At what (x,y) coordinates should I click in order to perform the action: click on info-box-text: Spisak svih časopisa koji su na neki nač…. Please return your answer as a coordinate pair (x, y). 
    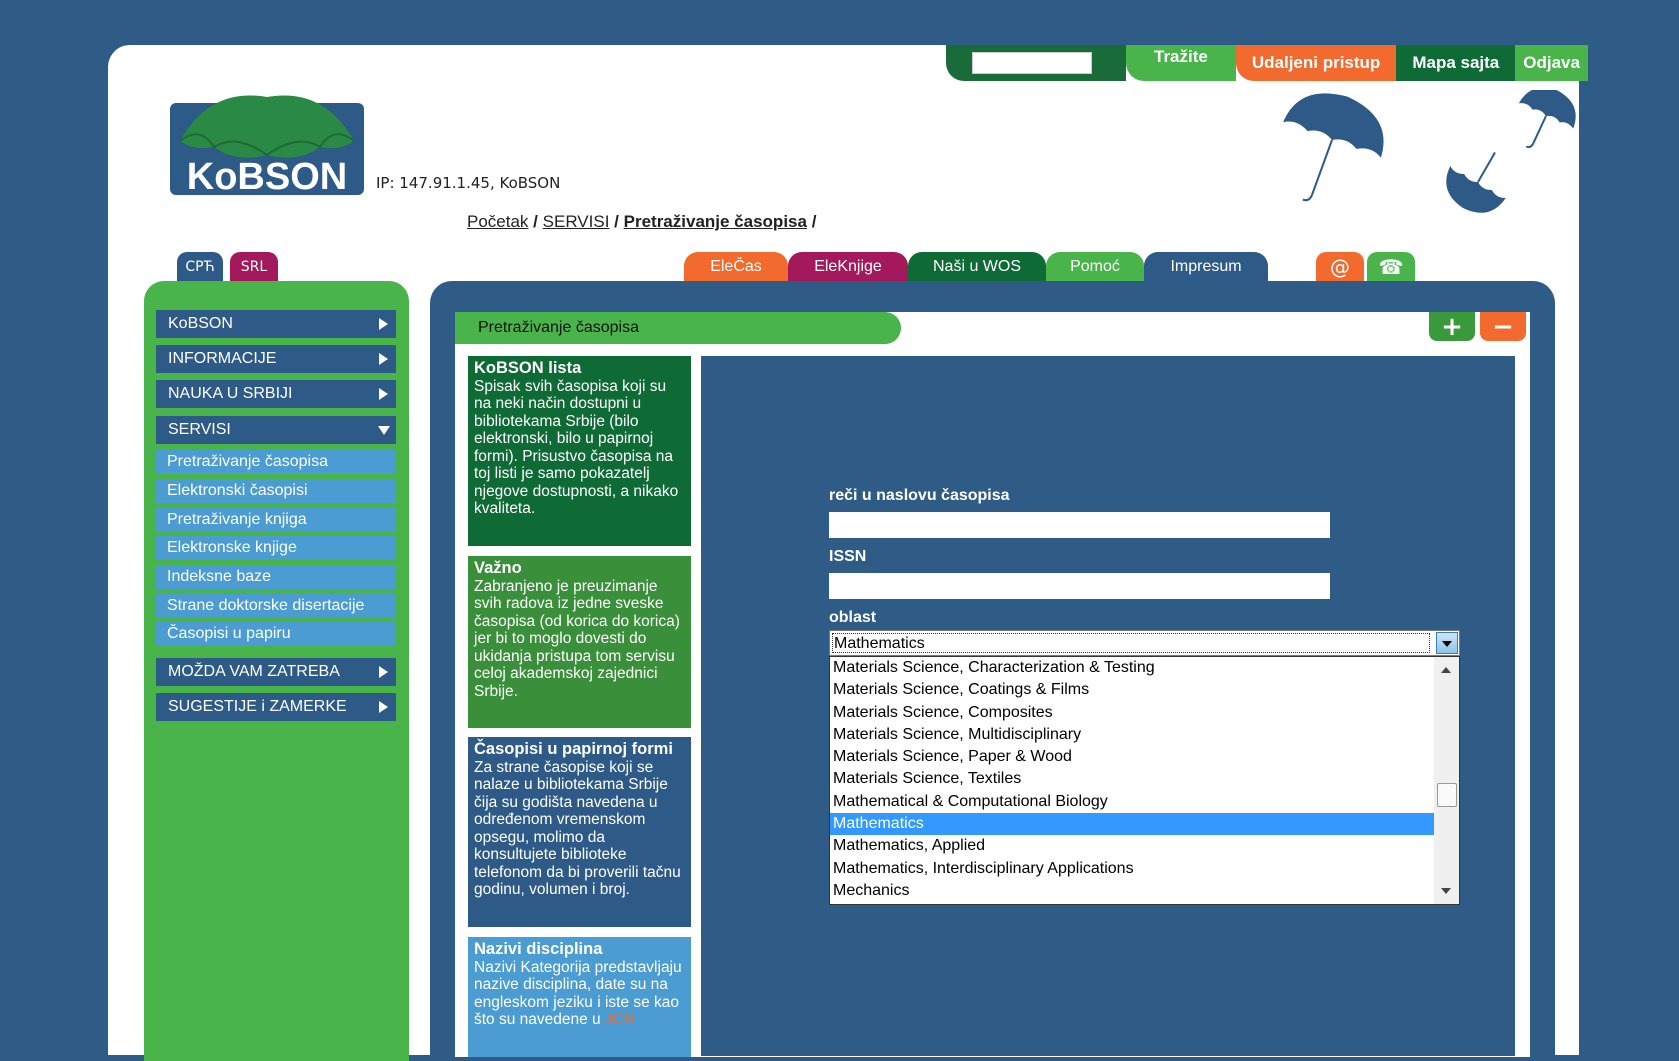
    Looking at the image, I should click on (576, 447).